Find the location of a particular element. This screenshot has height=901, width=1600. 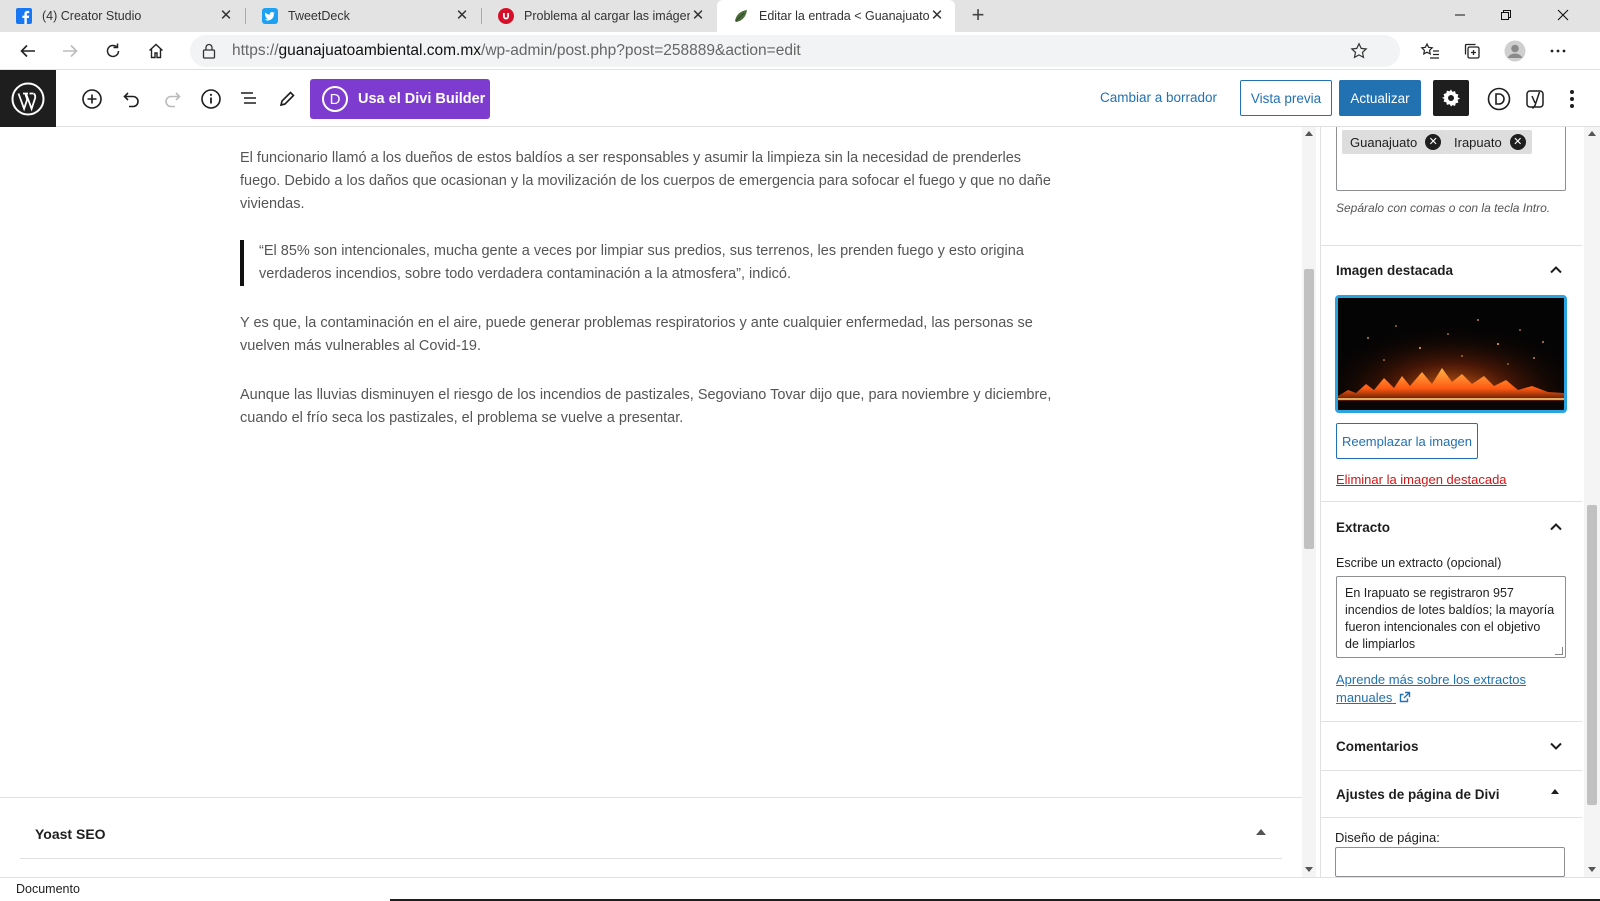

url-host: guanajuatoambiental.com.mx is located at coordinates (380, 50).